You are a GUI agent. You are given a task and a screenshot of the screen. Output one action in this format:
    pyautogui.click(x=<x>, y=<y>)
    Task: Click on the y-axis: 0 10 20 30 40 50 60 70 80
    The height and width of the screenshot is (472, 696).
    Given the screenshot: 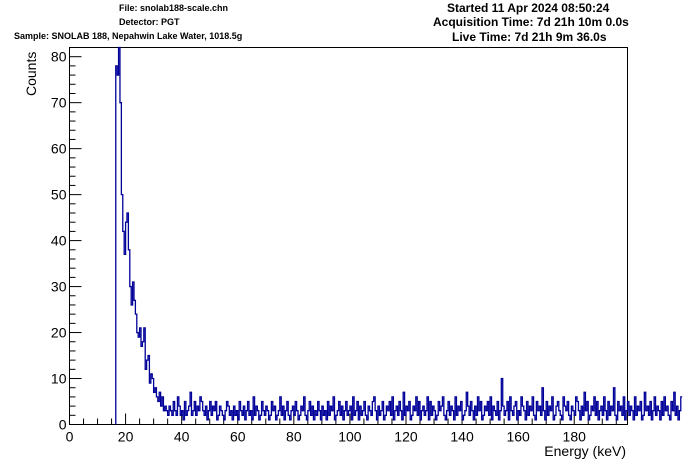 What is the action you would take?
    pyautogui.click(x=66, y=240)
    